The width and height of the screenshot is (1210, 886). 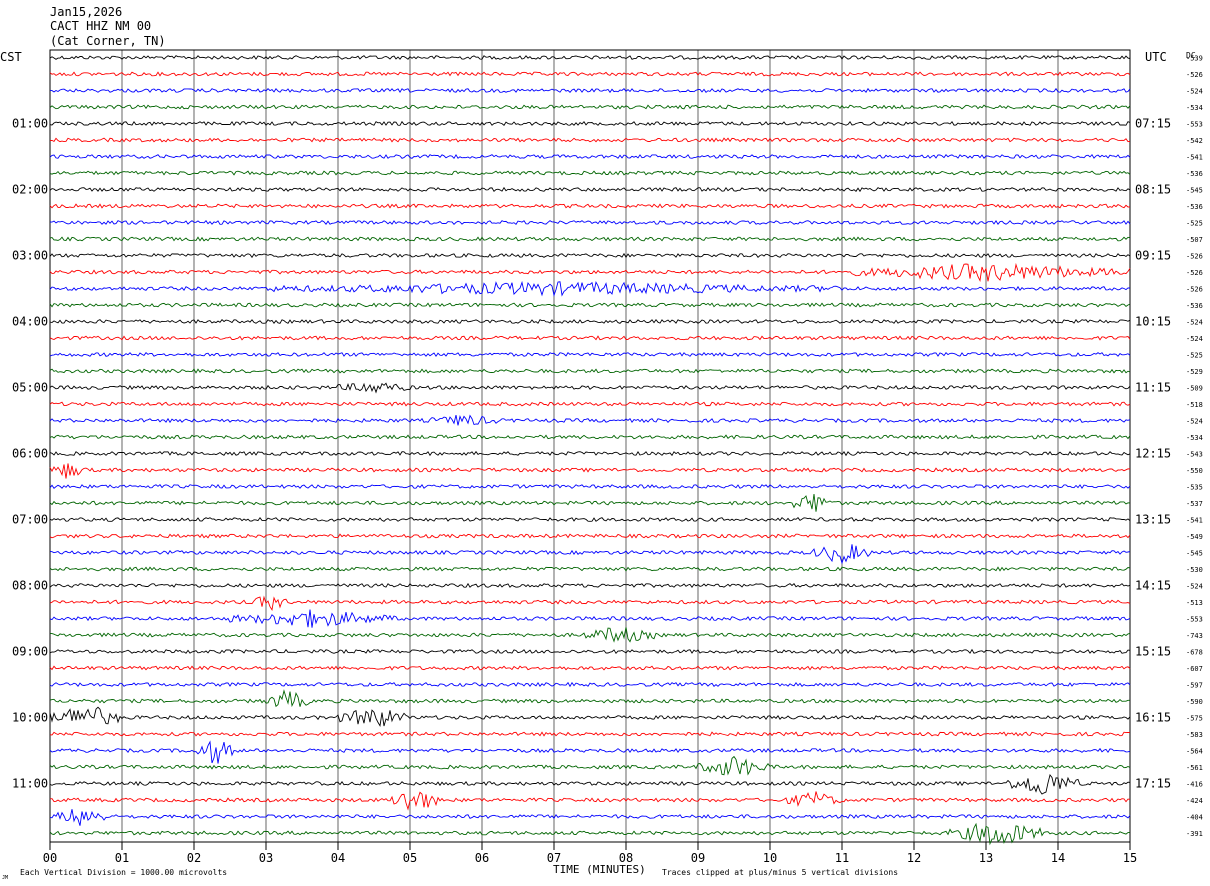 I want to click on dc-offset-label: -542, so click(x=1194, y=141).